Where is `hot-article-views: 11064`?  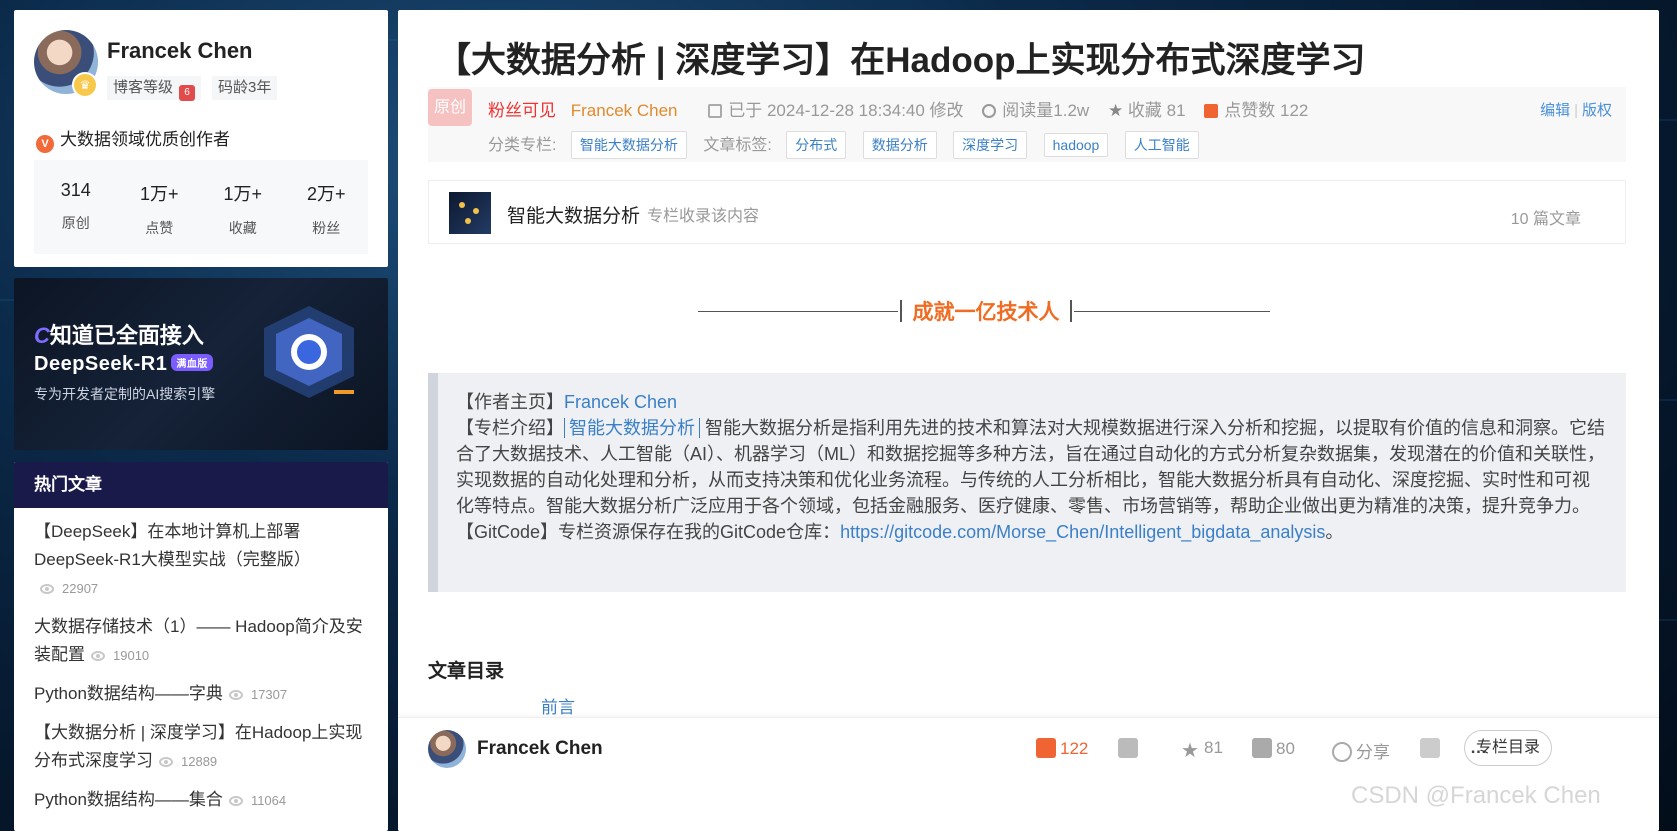 hot-article-views: 11064 is located at coordinates (257, 800).